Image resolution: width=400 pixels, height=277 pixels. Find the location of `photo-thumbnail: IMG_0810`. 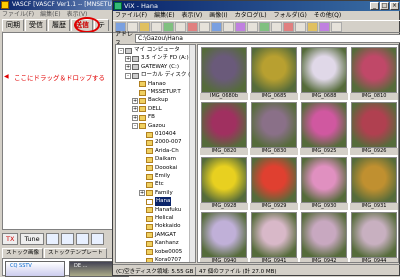

photo-thumbnail: IMG_0810 is located at coordinates (373, 73).